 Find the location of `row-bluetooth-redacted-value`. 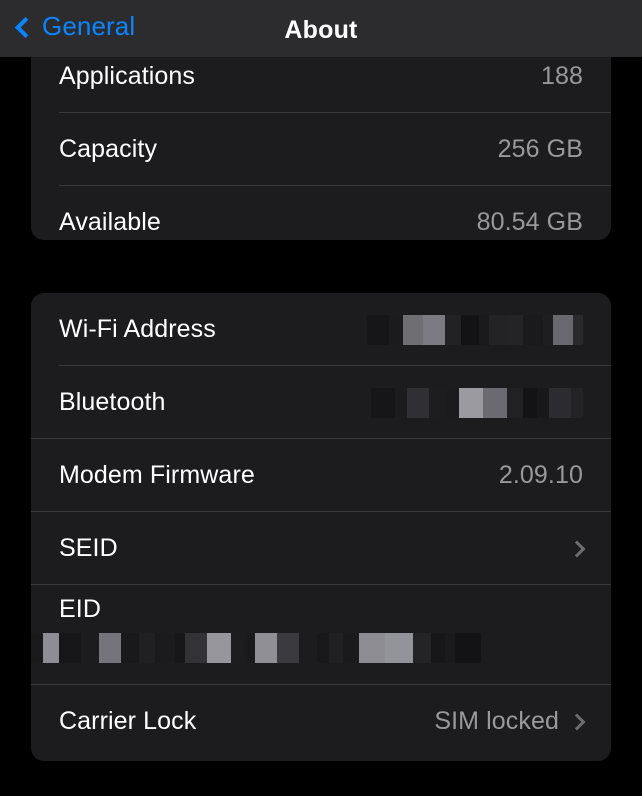

row-bluetooth-redacted-value is located at coordinates (477, 402).